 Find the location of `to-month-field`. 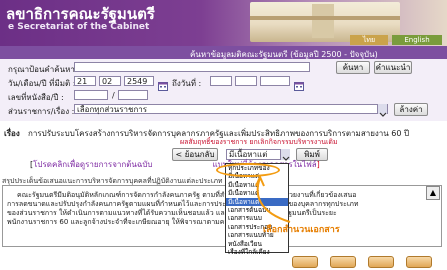

to-month-field is located at coordinates (246, 81).